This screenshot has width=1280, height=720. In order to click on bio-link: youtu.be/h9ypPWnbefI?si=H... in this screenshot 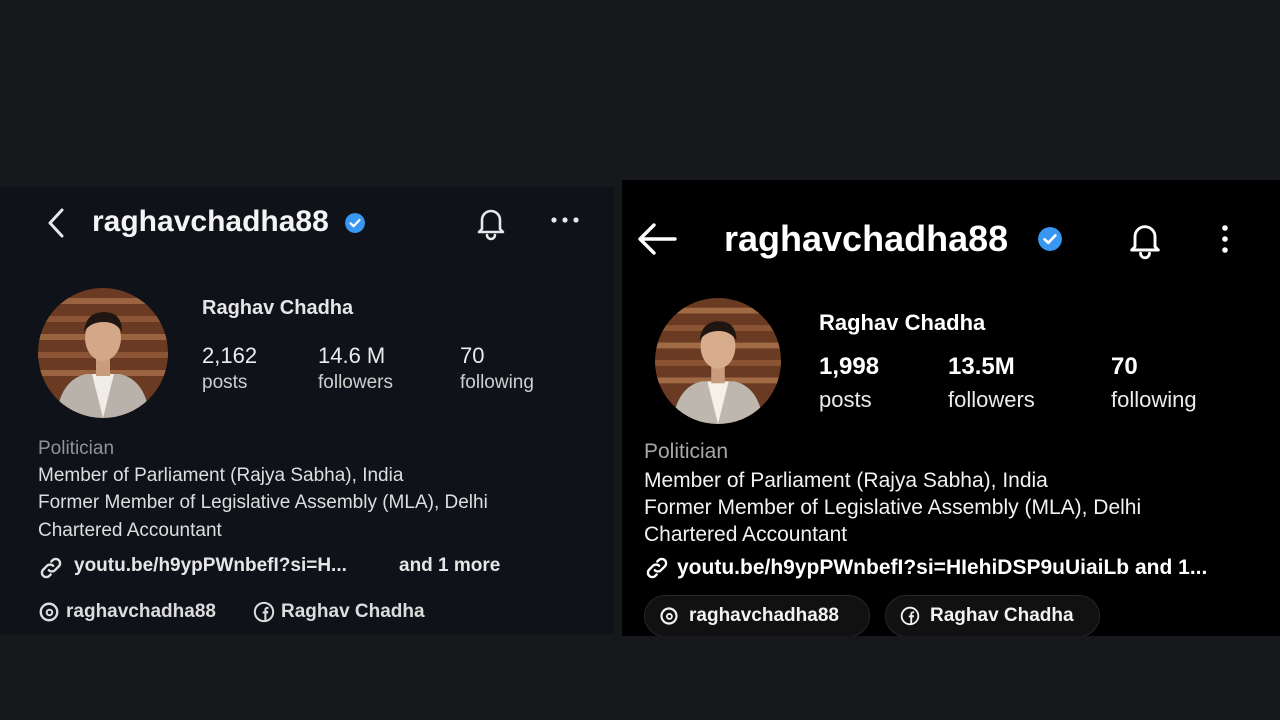, I will do `click(210, 566)`.